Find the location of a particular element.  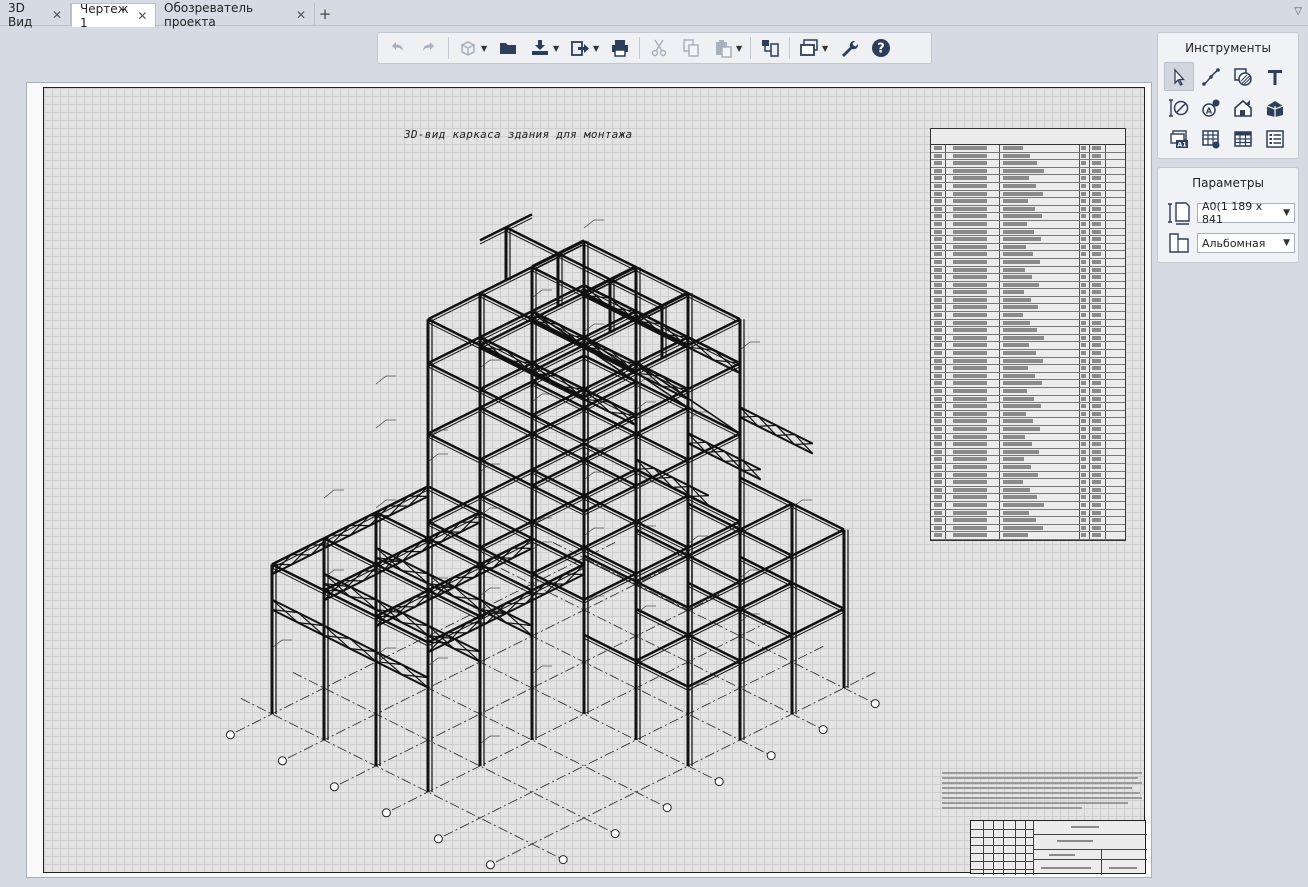

cut-icon is located at coordinates (659, 48).